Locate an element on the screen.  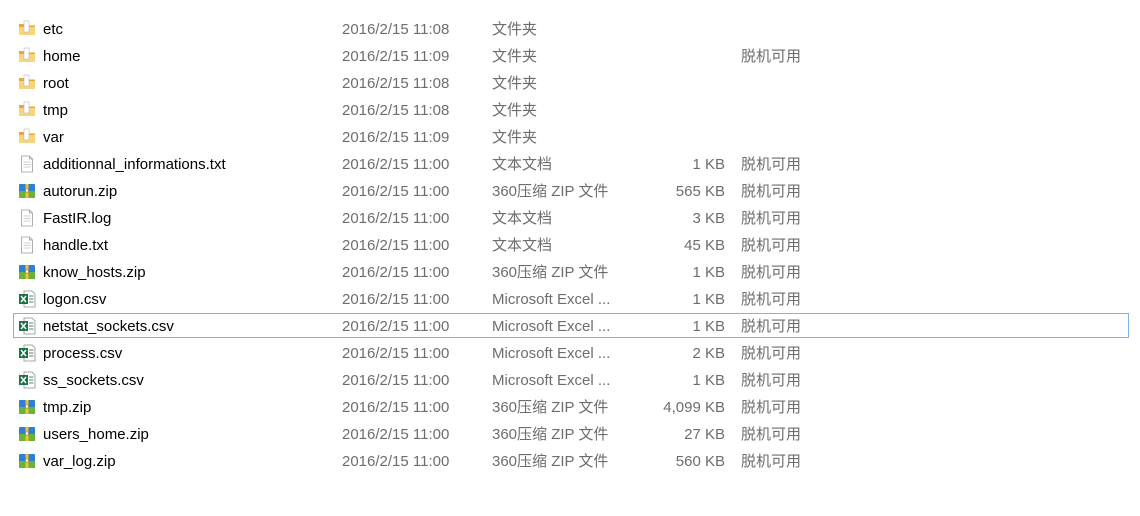
file-name: process.csv is located at coordinates (83, 353).